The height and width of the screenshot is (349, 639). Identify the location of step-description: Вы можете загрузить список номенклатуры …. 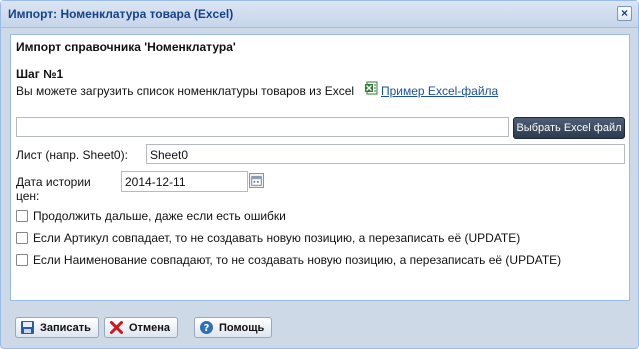
(185, 91).